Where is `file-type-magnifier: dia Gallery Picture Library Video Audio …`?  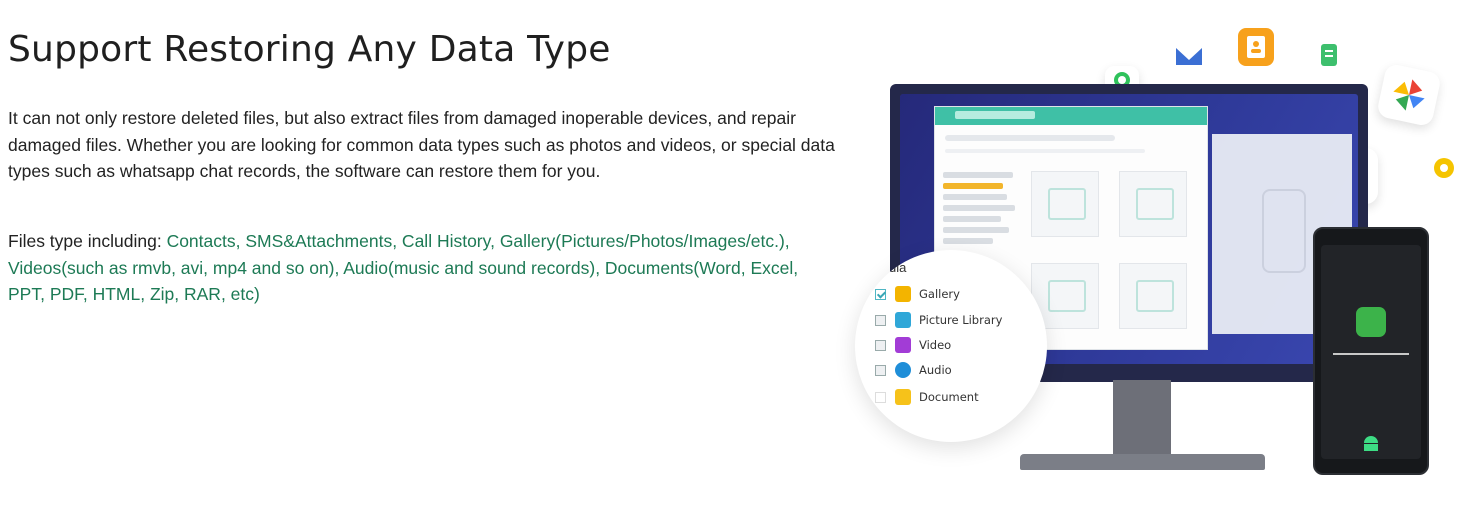
file-type-magnifier: dia Gallery Picture Library Video Audio … is located at coordinates (951, 346).